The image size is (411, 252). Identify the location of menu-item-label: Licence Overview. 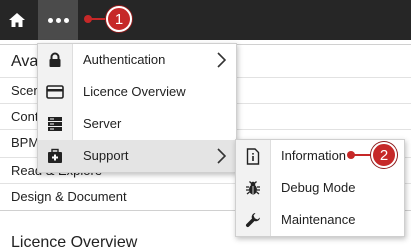
(134, 91).